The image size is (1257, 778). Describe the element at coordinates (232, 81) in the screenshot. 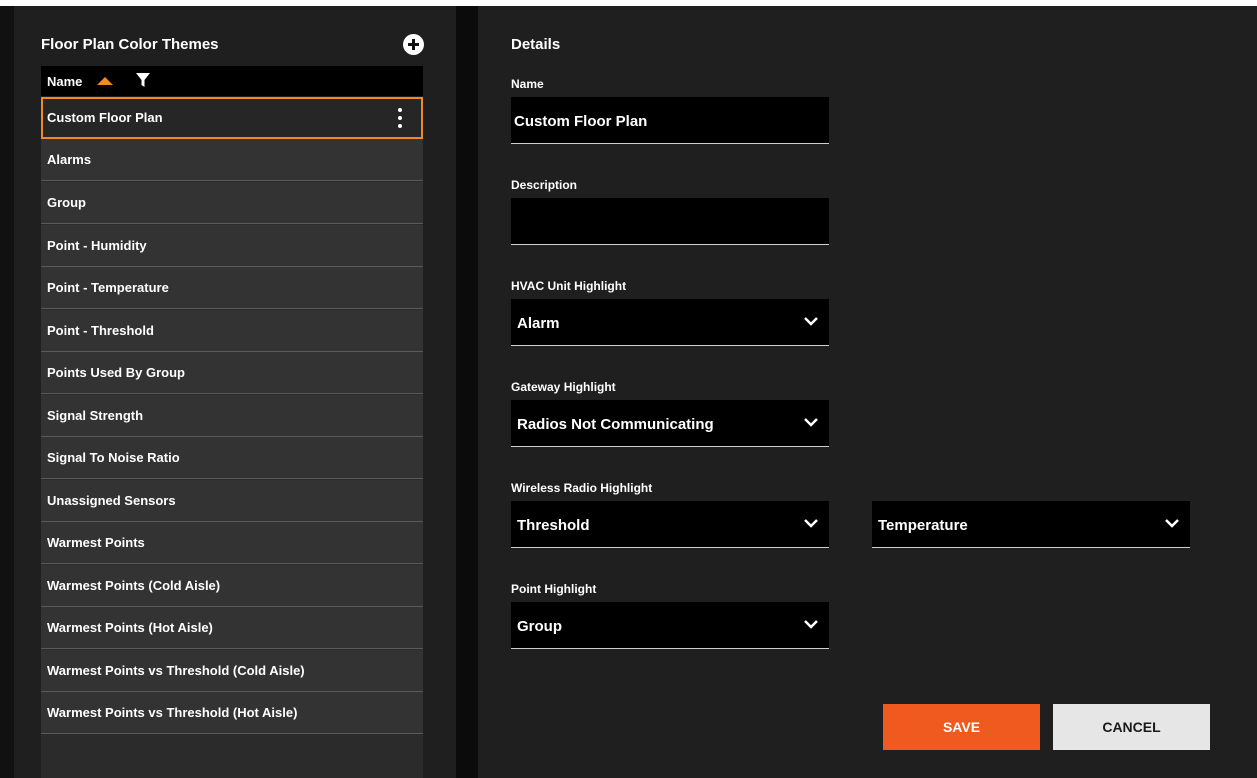

I see `list-header: Name` at that location.